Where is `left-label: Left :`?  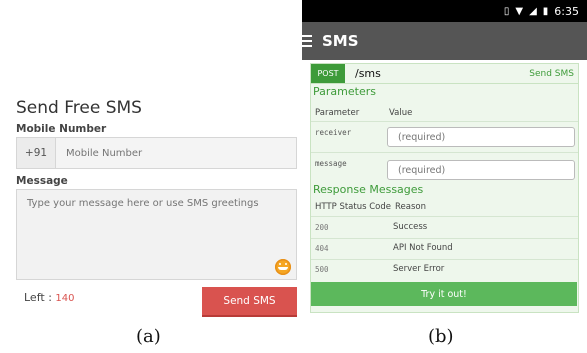 left-label: Left : is located at coordinates (38, 297).